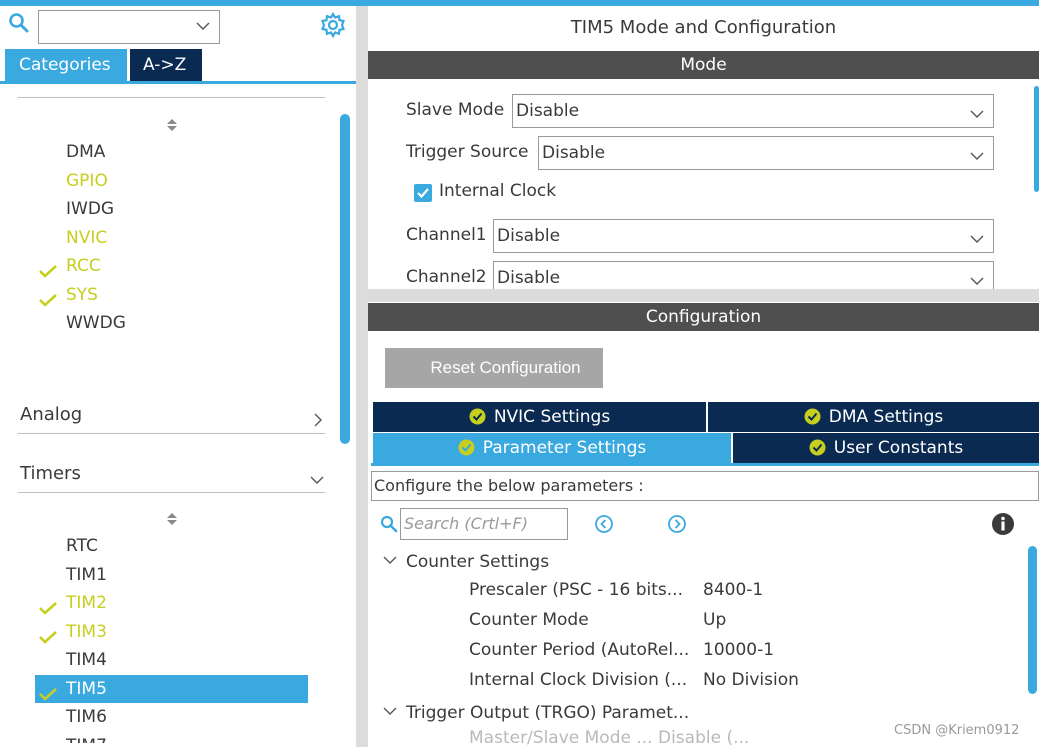 This screenshot has width=1039, height=747. What do you see at coordinates (484, 524) in the screenshot?
I see `parameter-search-input: Search (Crtl+F)` at bounding box center [484, 524].